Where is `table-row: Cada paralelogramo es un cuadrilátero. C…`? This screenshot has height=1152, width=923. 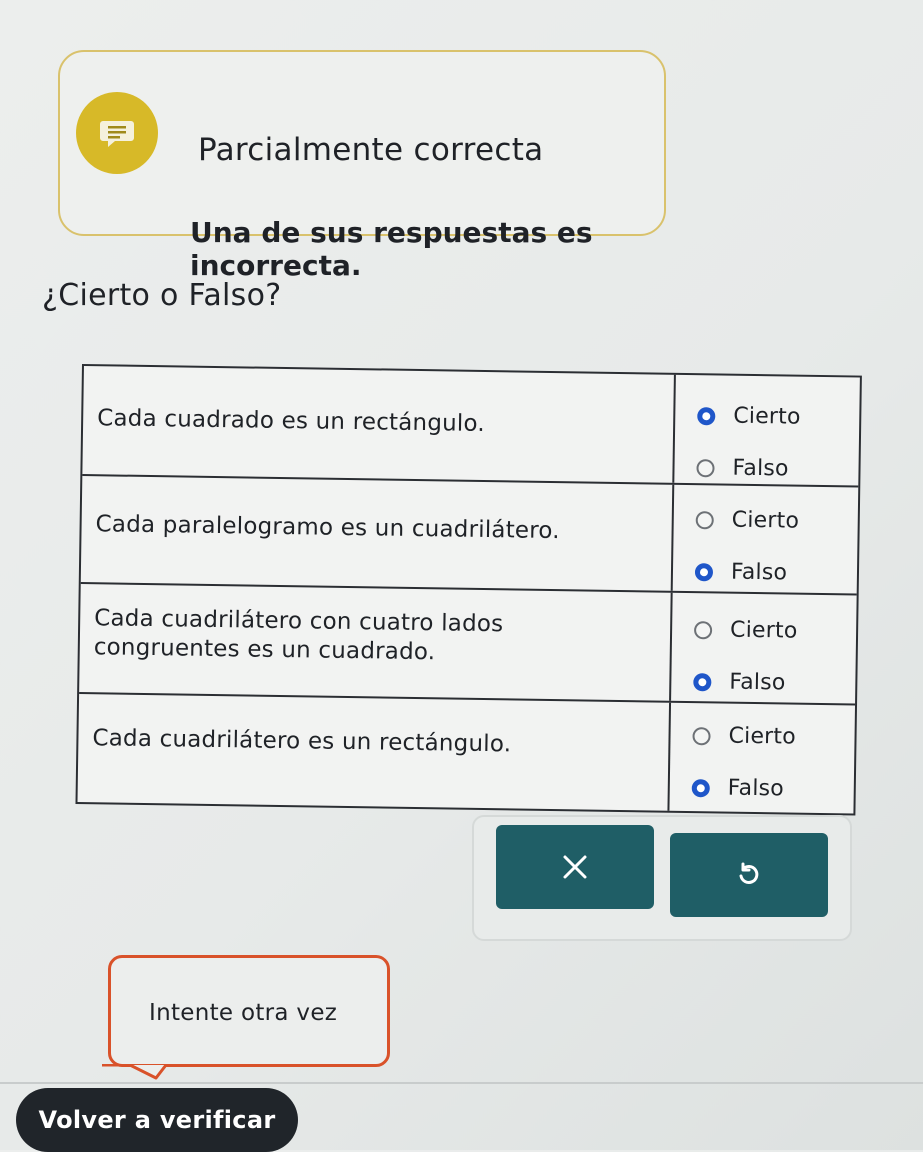
table-row: Cada paralelogramo es un cuadrilátero. C… is located at coordinates (471, 534).